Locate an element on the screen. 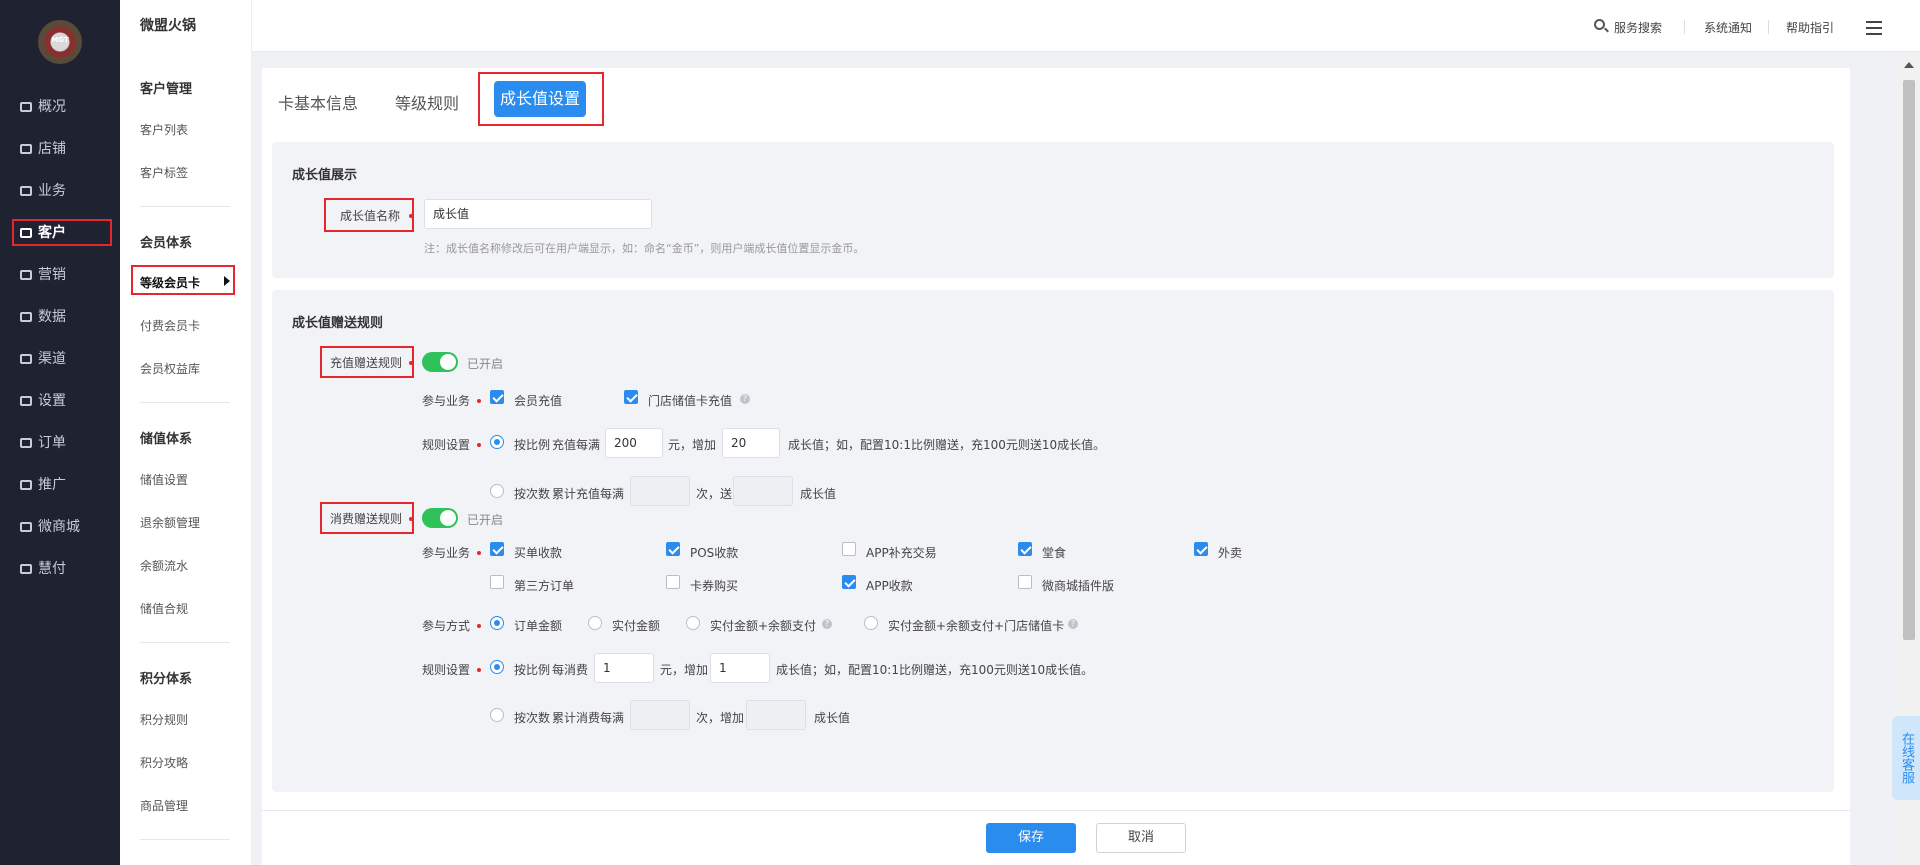 This screenshot has width=1920, height=865. times-unit: 次，增加 is located at coordinates (720, 718).